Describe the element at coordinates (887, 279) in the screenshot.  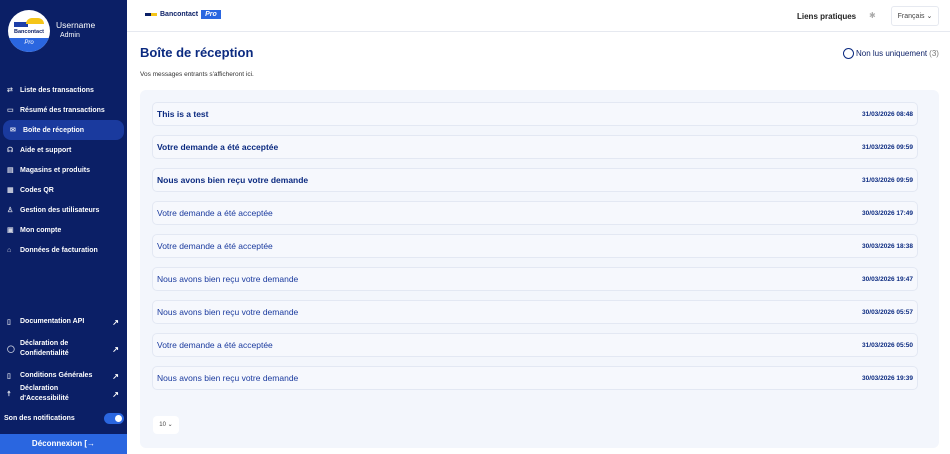
I see `message-date: 30/03/2026 19:47` at that location.